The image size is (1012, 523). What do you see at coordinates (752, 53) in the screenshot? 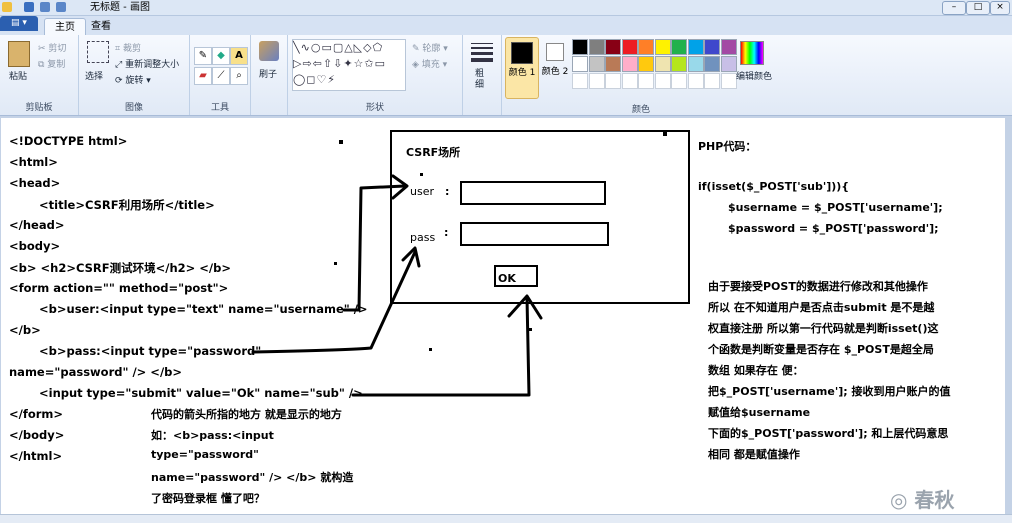
I see `edit-colors-icon` at bounding box center [752, 53].